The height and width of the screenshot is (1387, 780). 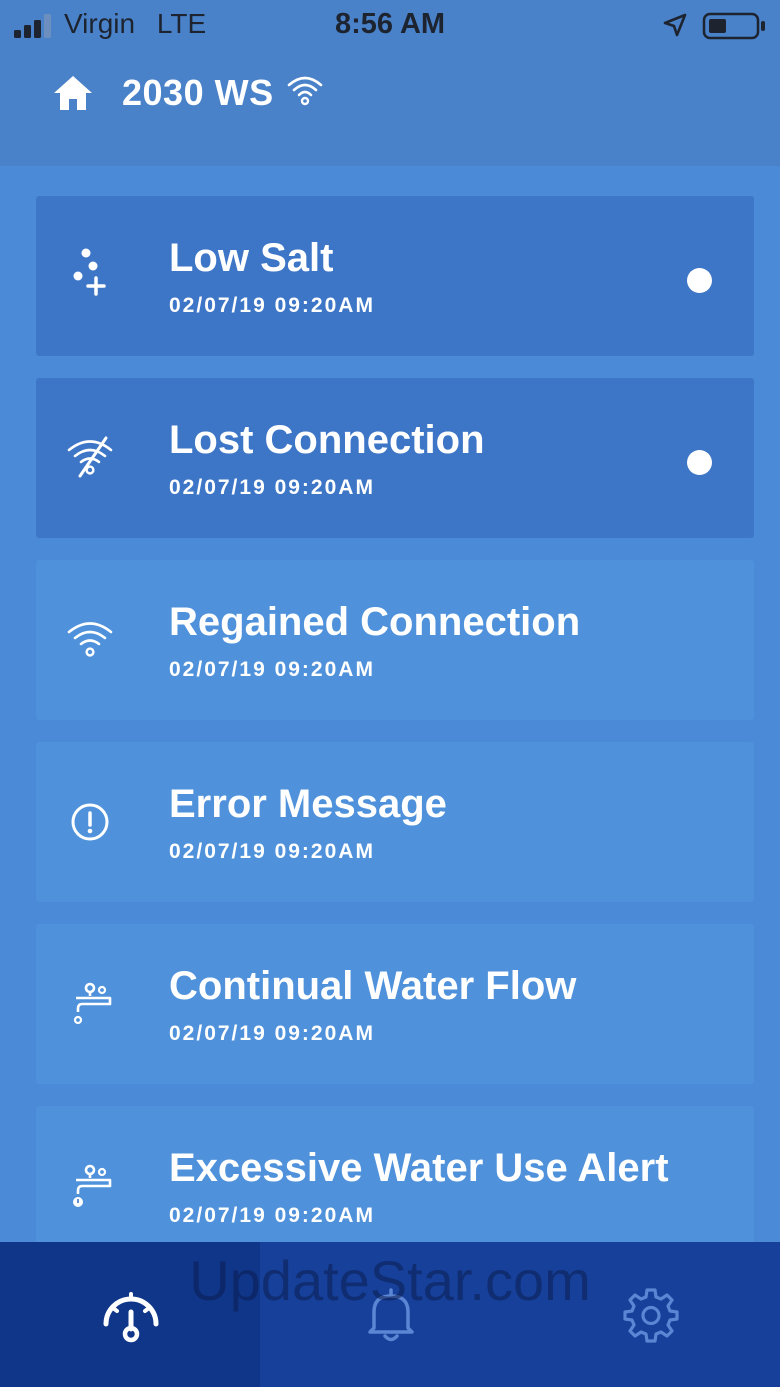 I want to click on app-header: 2030 WS, so click(x=390, y=109).